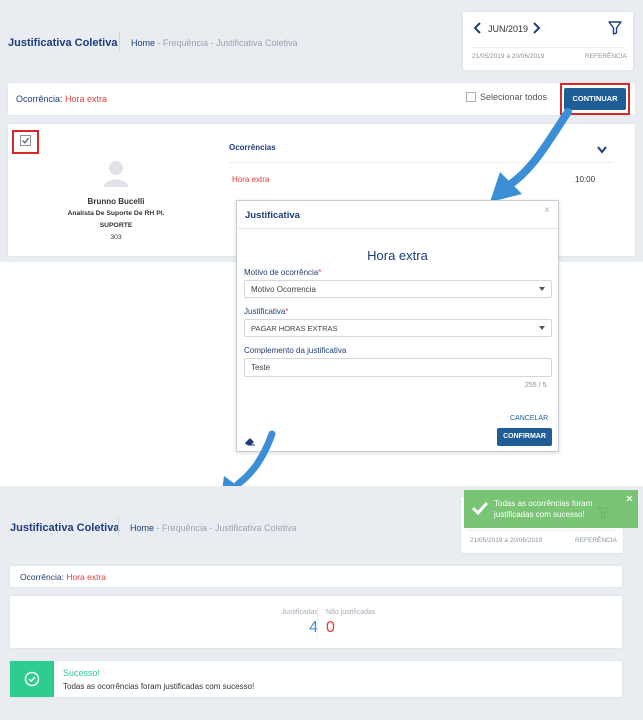 This screenshot has width=643, height=720. I want to click on employee-code: 303, so click(116, 237).